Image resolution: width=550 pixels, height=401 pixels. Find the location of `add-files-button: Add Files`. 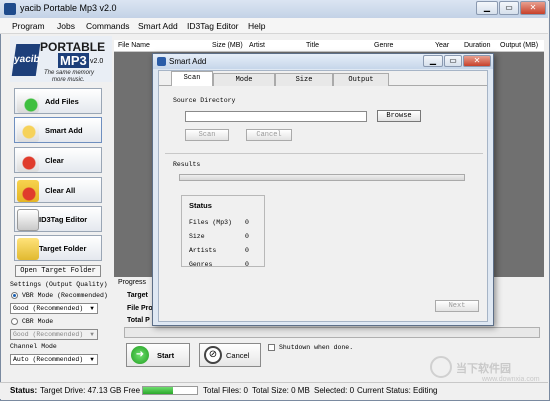

add-files-button: Add Files is located at coordinates (58, 101).